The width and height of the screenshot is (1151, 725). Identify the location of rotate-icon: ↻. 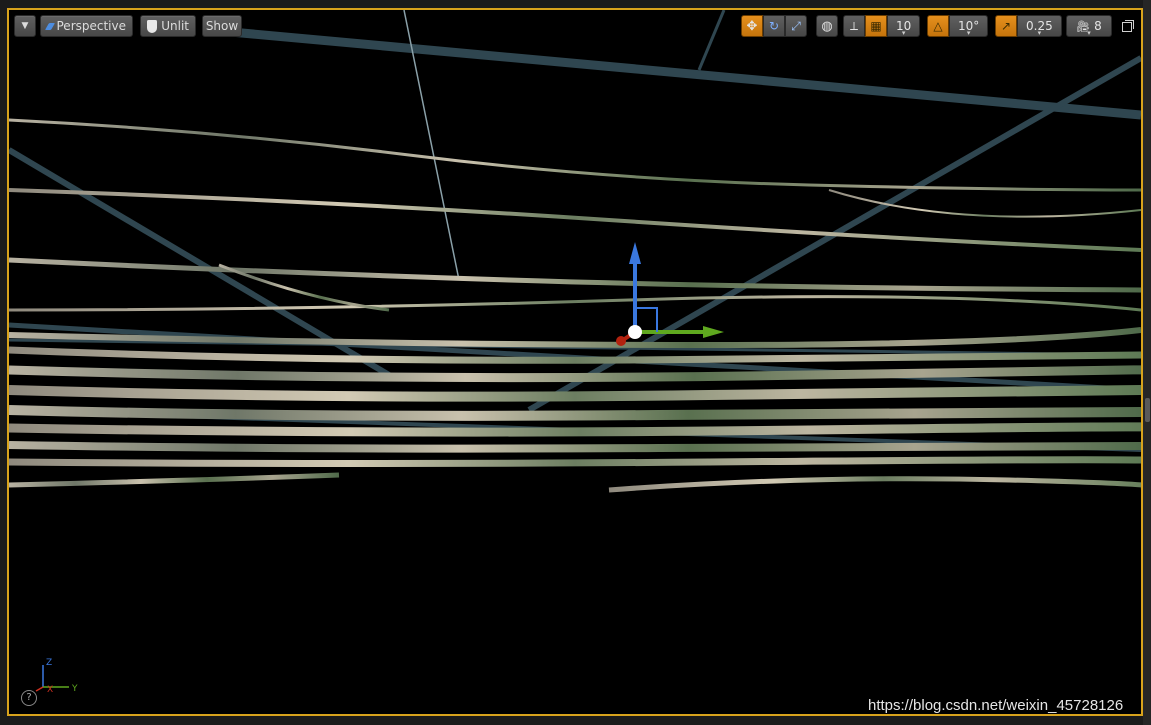
(774, 26).